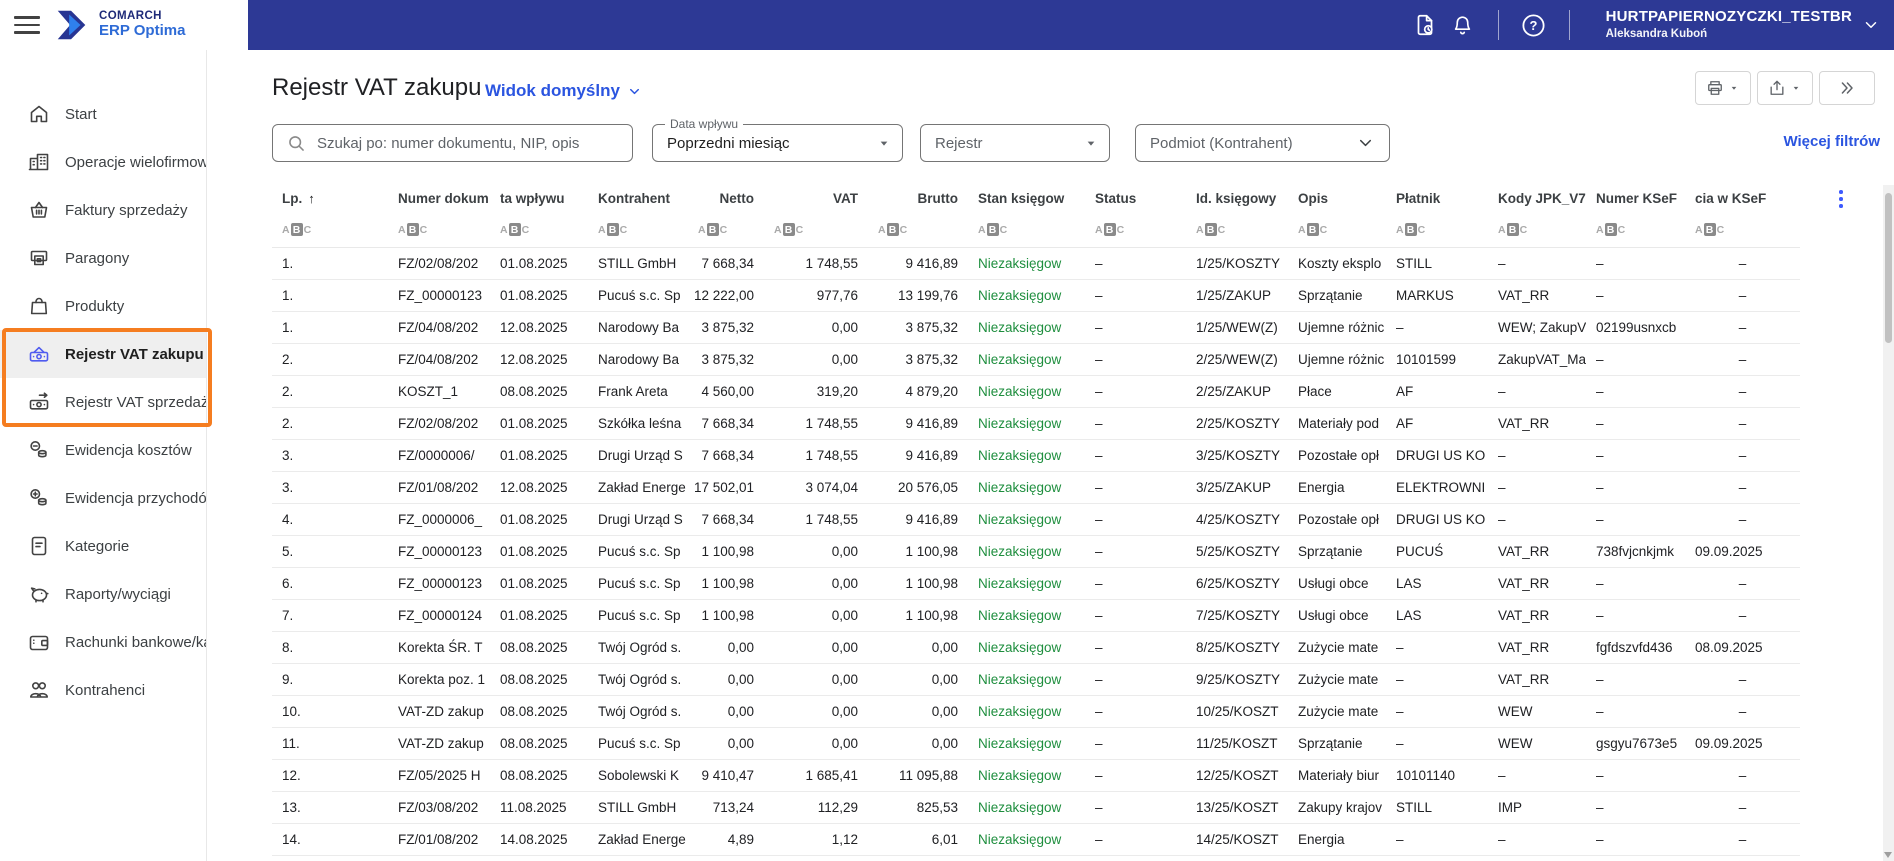 This screenshot has width=1894, height=861. Describe the element at coordinates (103, 450) in the screenshot. I see `sidebar-item-ewidencja-kosztów: Ewidencja kosztów` at that location.